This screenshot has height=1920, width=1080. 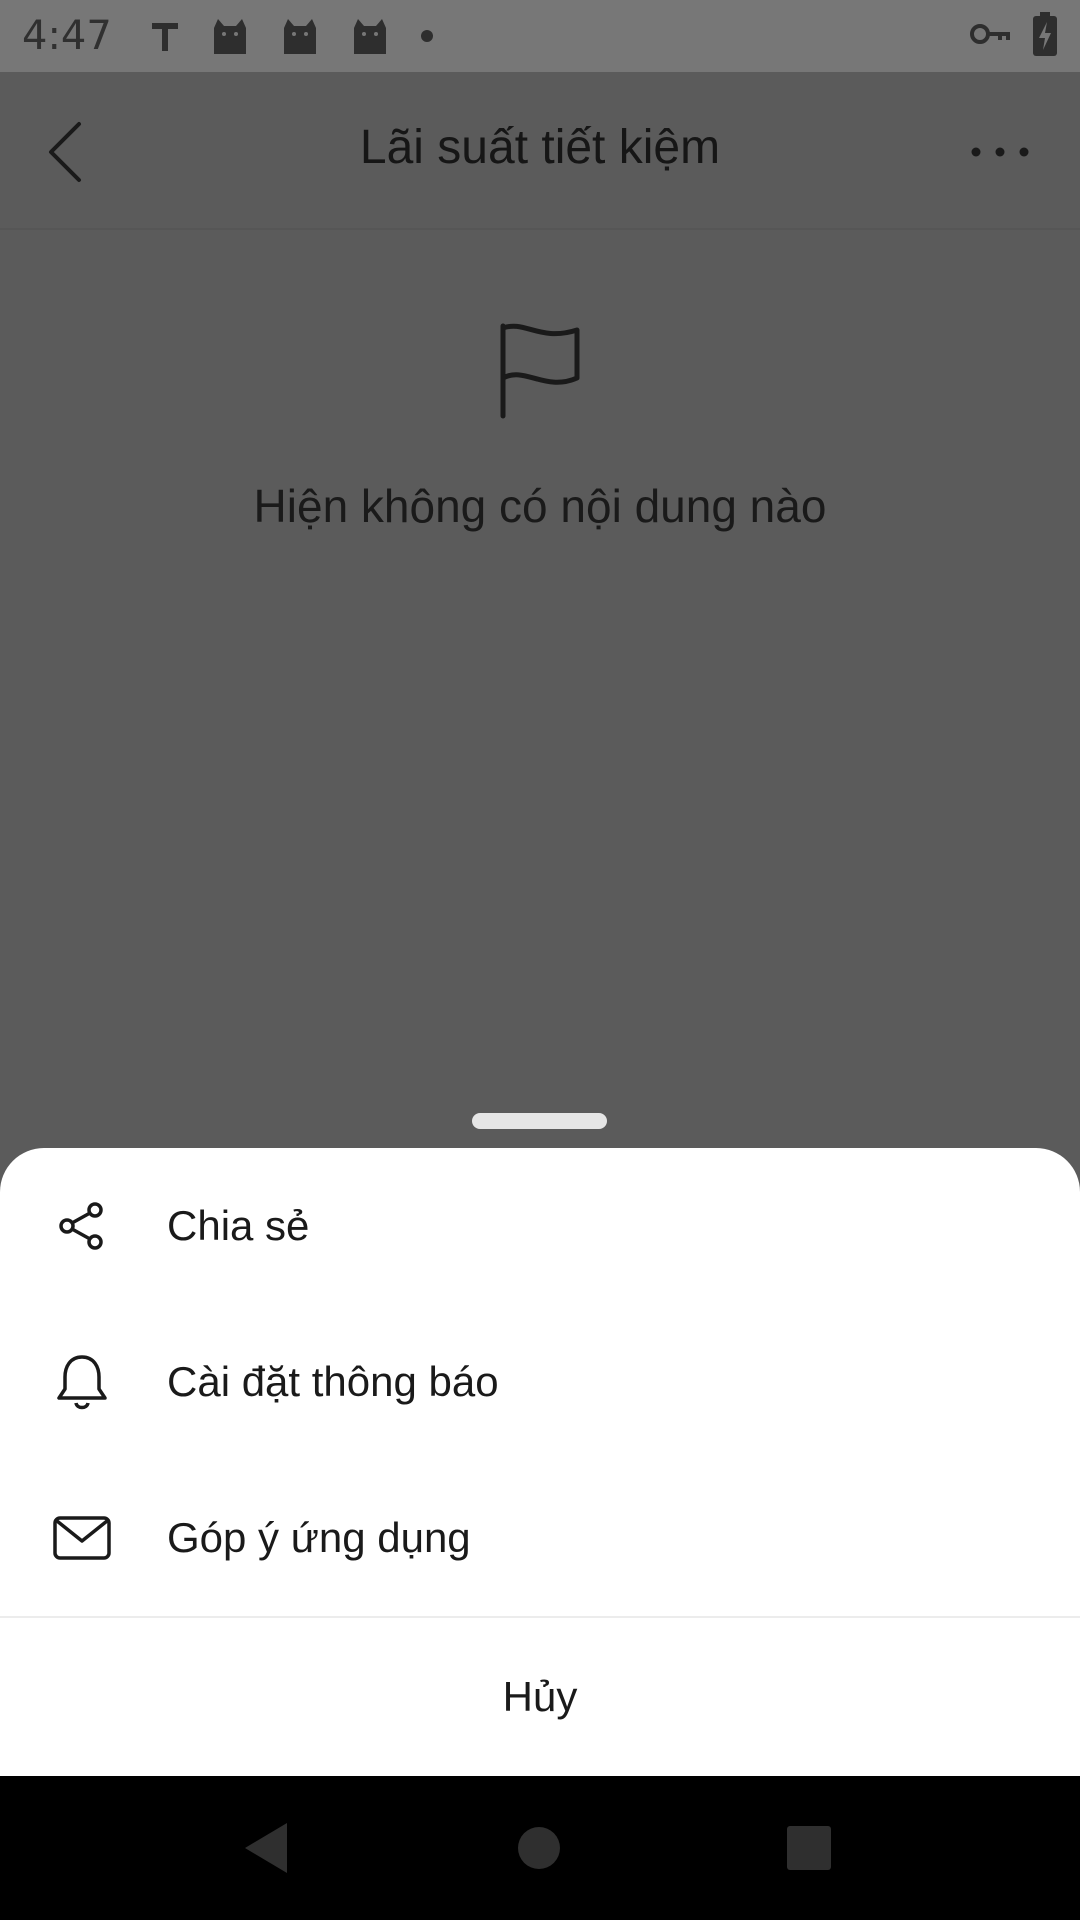 I want to click on flag-icon, so click(x=540, y=371).